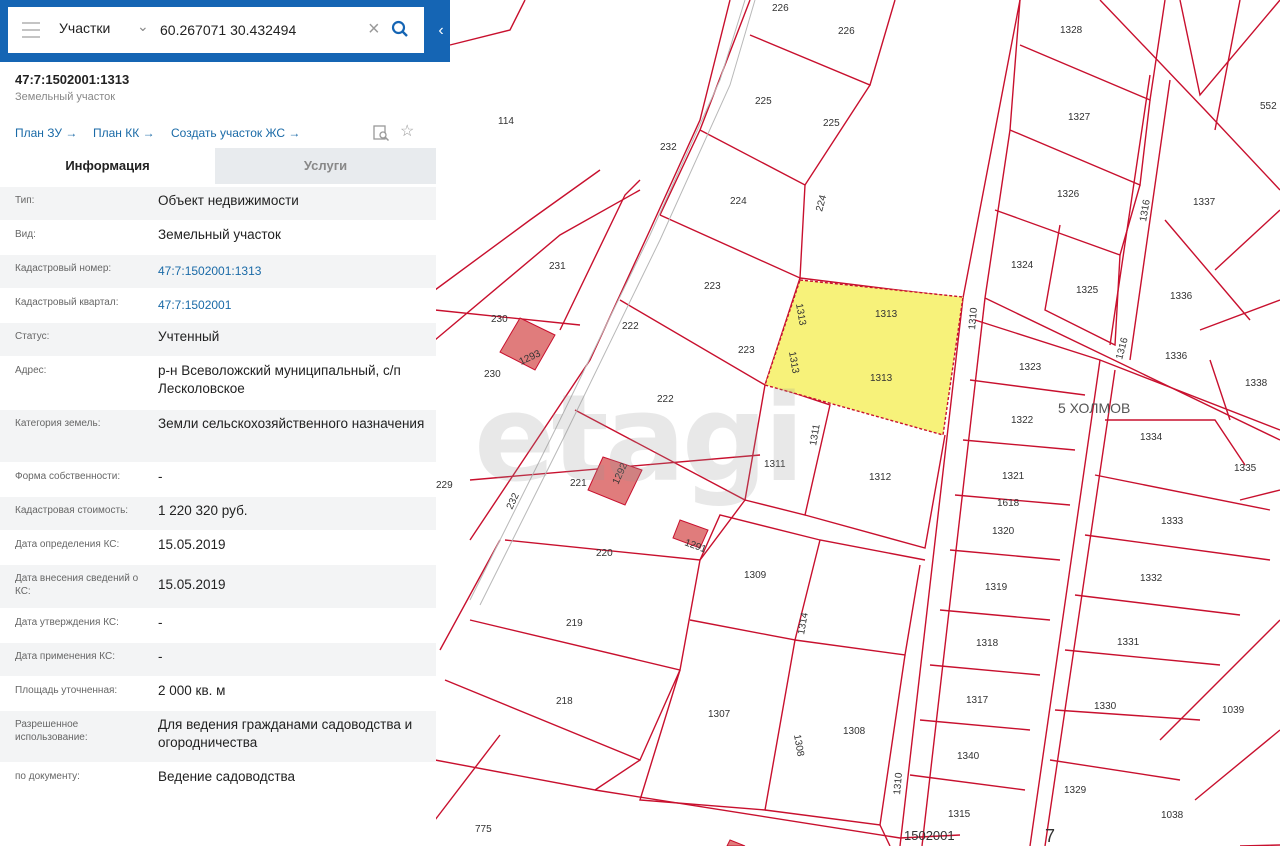 The width and height of the screenshot is (1280, 846). Describe the element at coordinates (291, 423) in the screenshot. I see `info-value: Земли сельскохозяйственного назначения` at that location.